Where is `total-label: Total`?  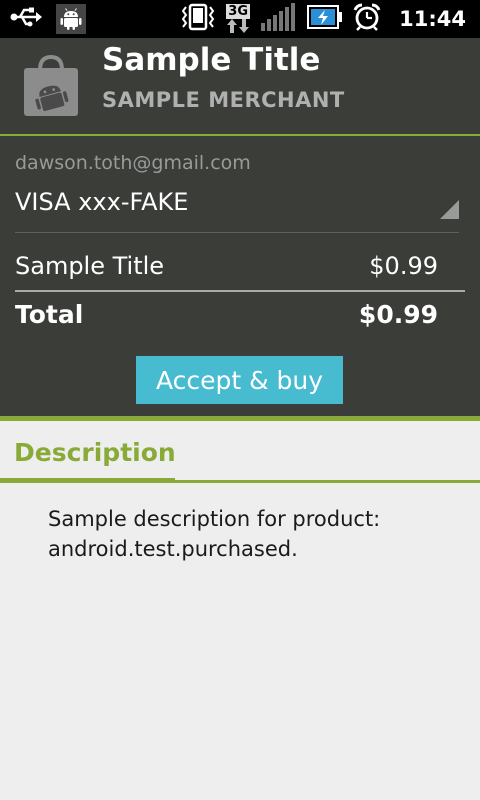
total-label: Total is located at coordinates (49, 314).